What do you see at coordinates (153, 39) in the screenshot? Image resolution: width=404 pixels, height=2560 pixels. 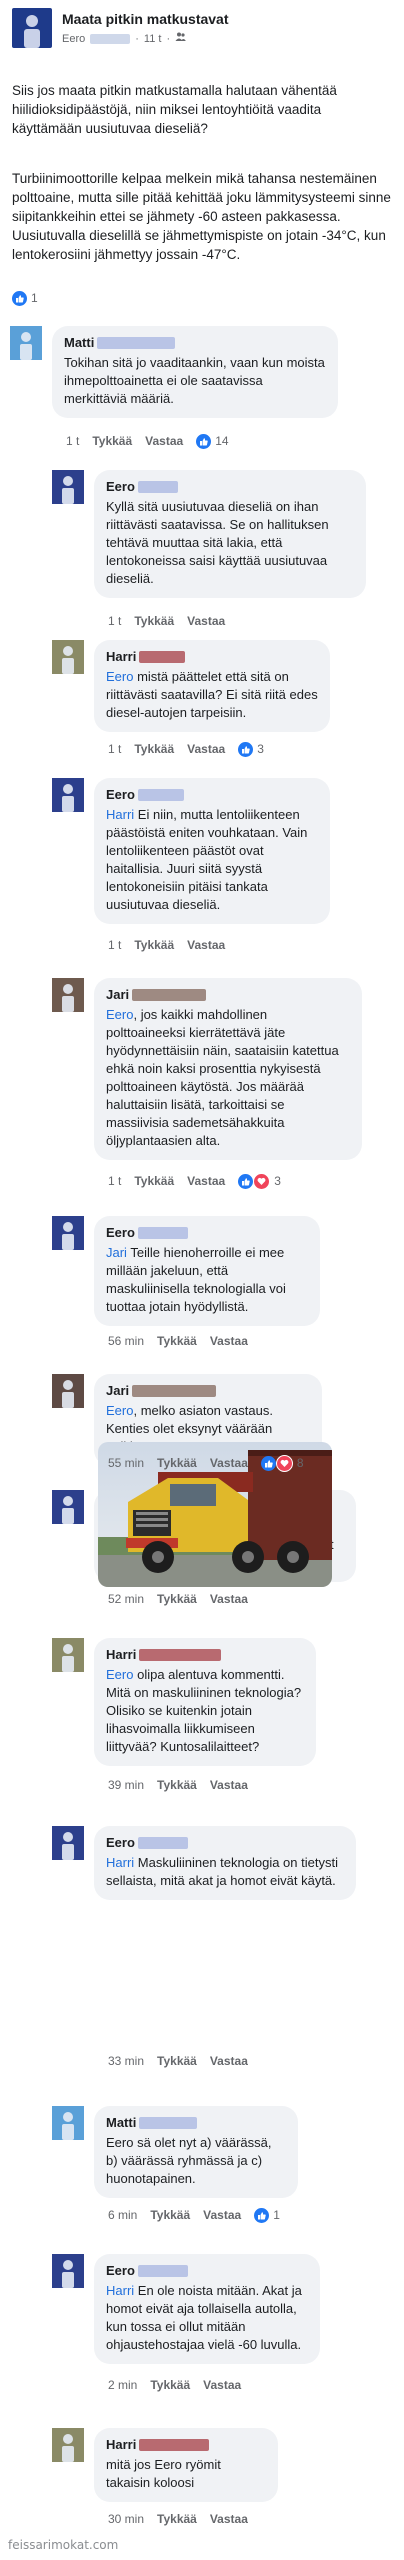 I see `post-time: 11 t` at bounding box center [153, 39].